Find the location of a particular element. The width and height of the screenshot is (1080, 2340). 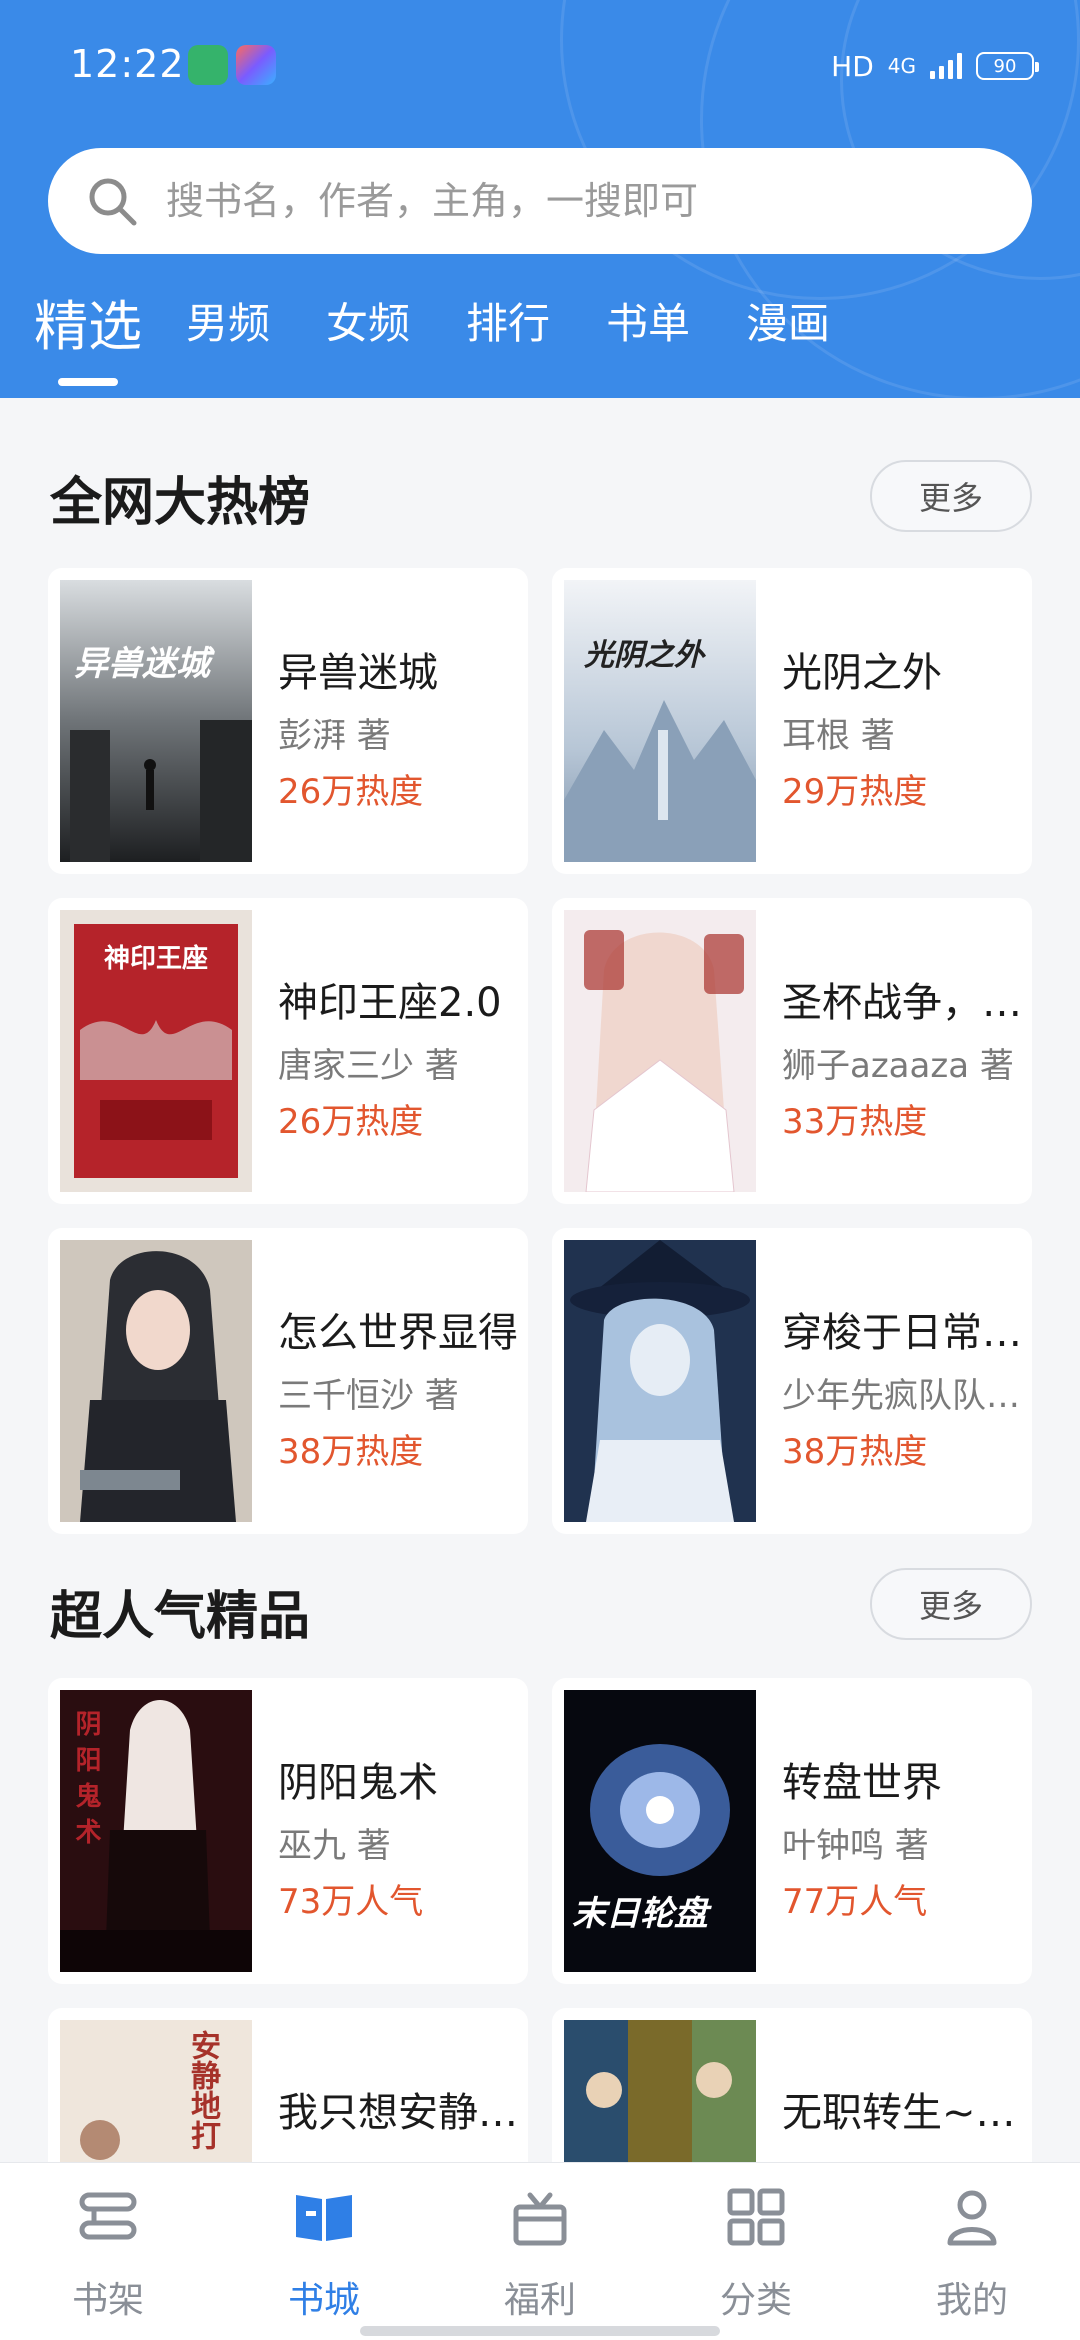

book-heat: 33万热度 is located at coordinates (855, 1122).